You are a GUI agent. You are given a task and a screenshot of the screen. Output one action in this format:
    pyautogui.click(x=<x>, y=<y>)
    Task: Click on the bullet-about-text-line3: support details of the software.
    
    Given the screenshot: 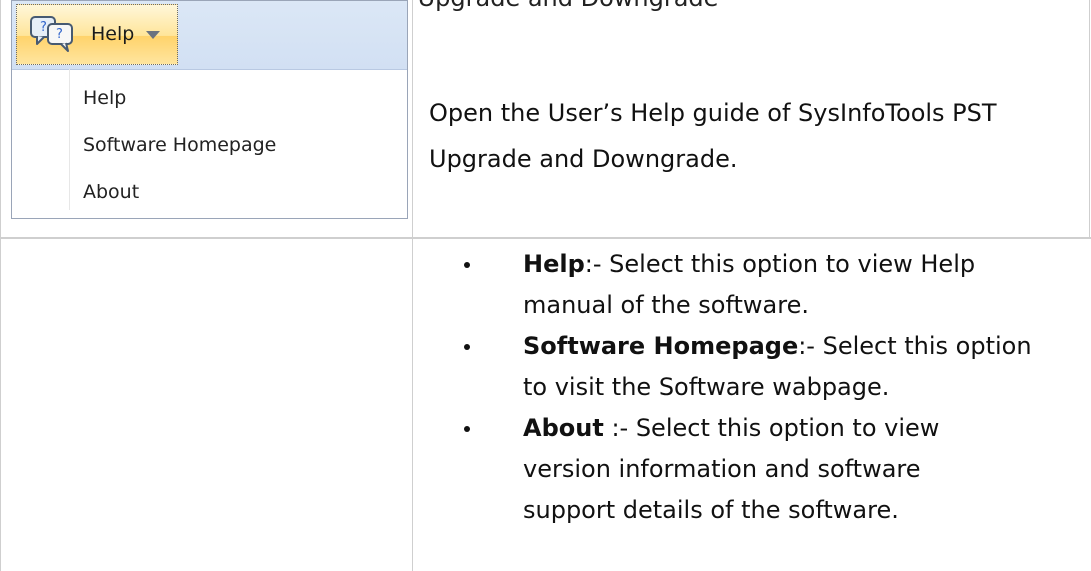 What is the action you would take?
    pyautogui.click(x=711, y=510)
    